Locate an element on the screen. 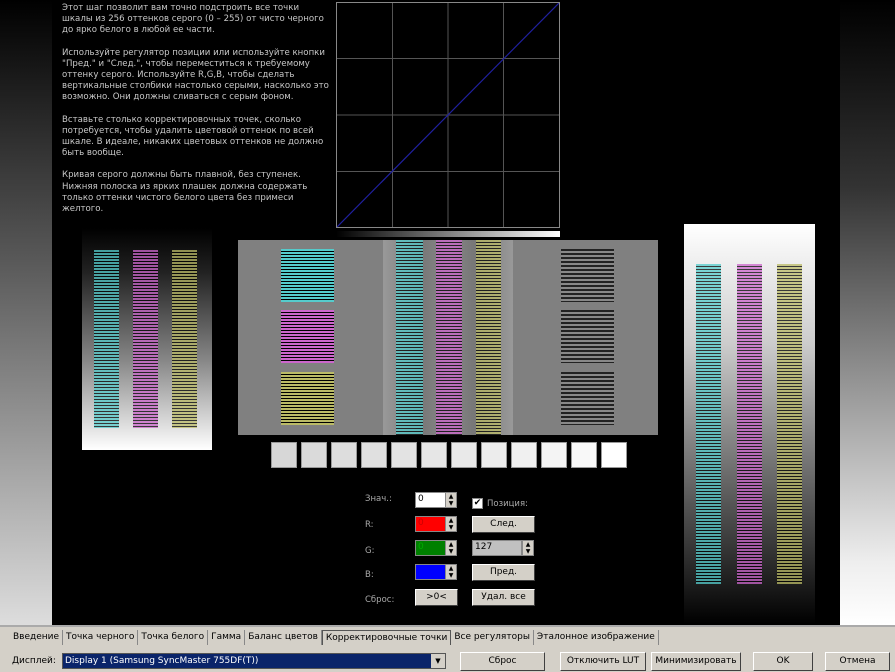  b-input is located at coordinates (430, 572).